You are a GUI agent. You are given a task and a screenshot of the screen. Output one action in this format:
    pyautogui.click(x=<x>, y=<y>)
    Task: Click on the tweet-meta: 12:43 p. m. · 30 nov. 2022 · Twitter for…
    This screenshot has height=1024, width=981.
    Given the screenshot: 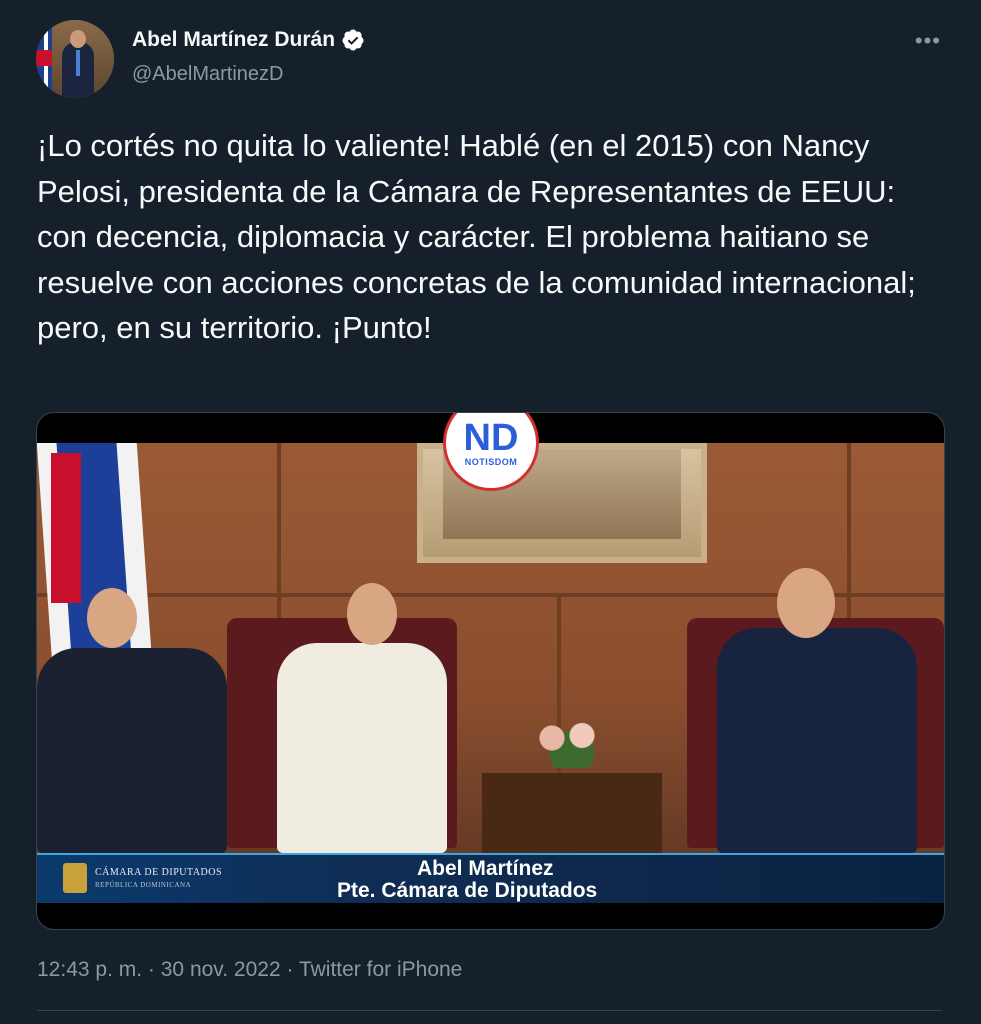 What is the action you would take?
    pyautogui.click(x=249, y=970)
    